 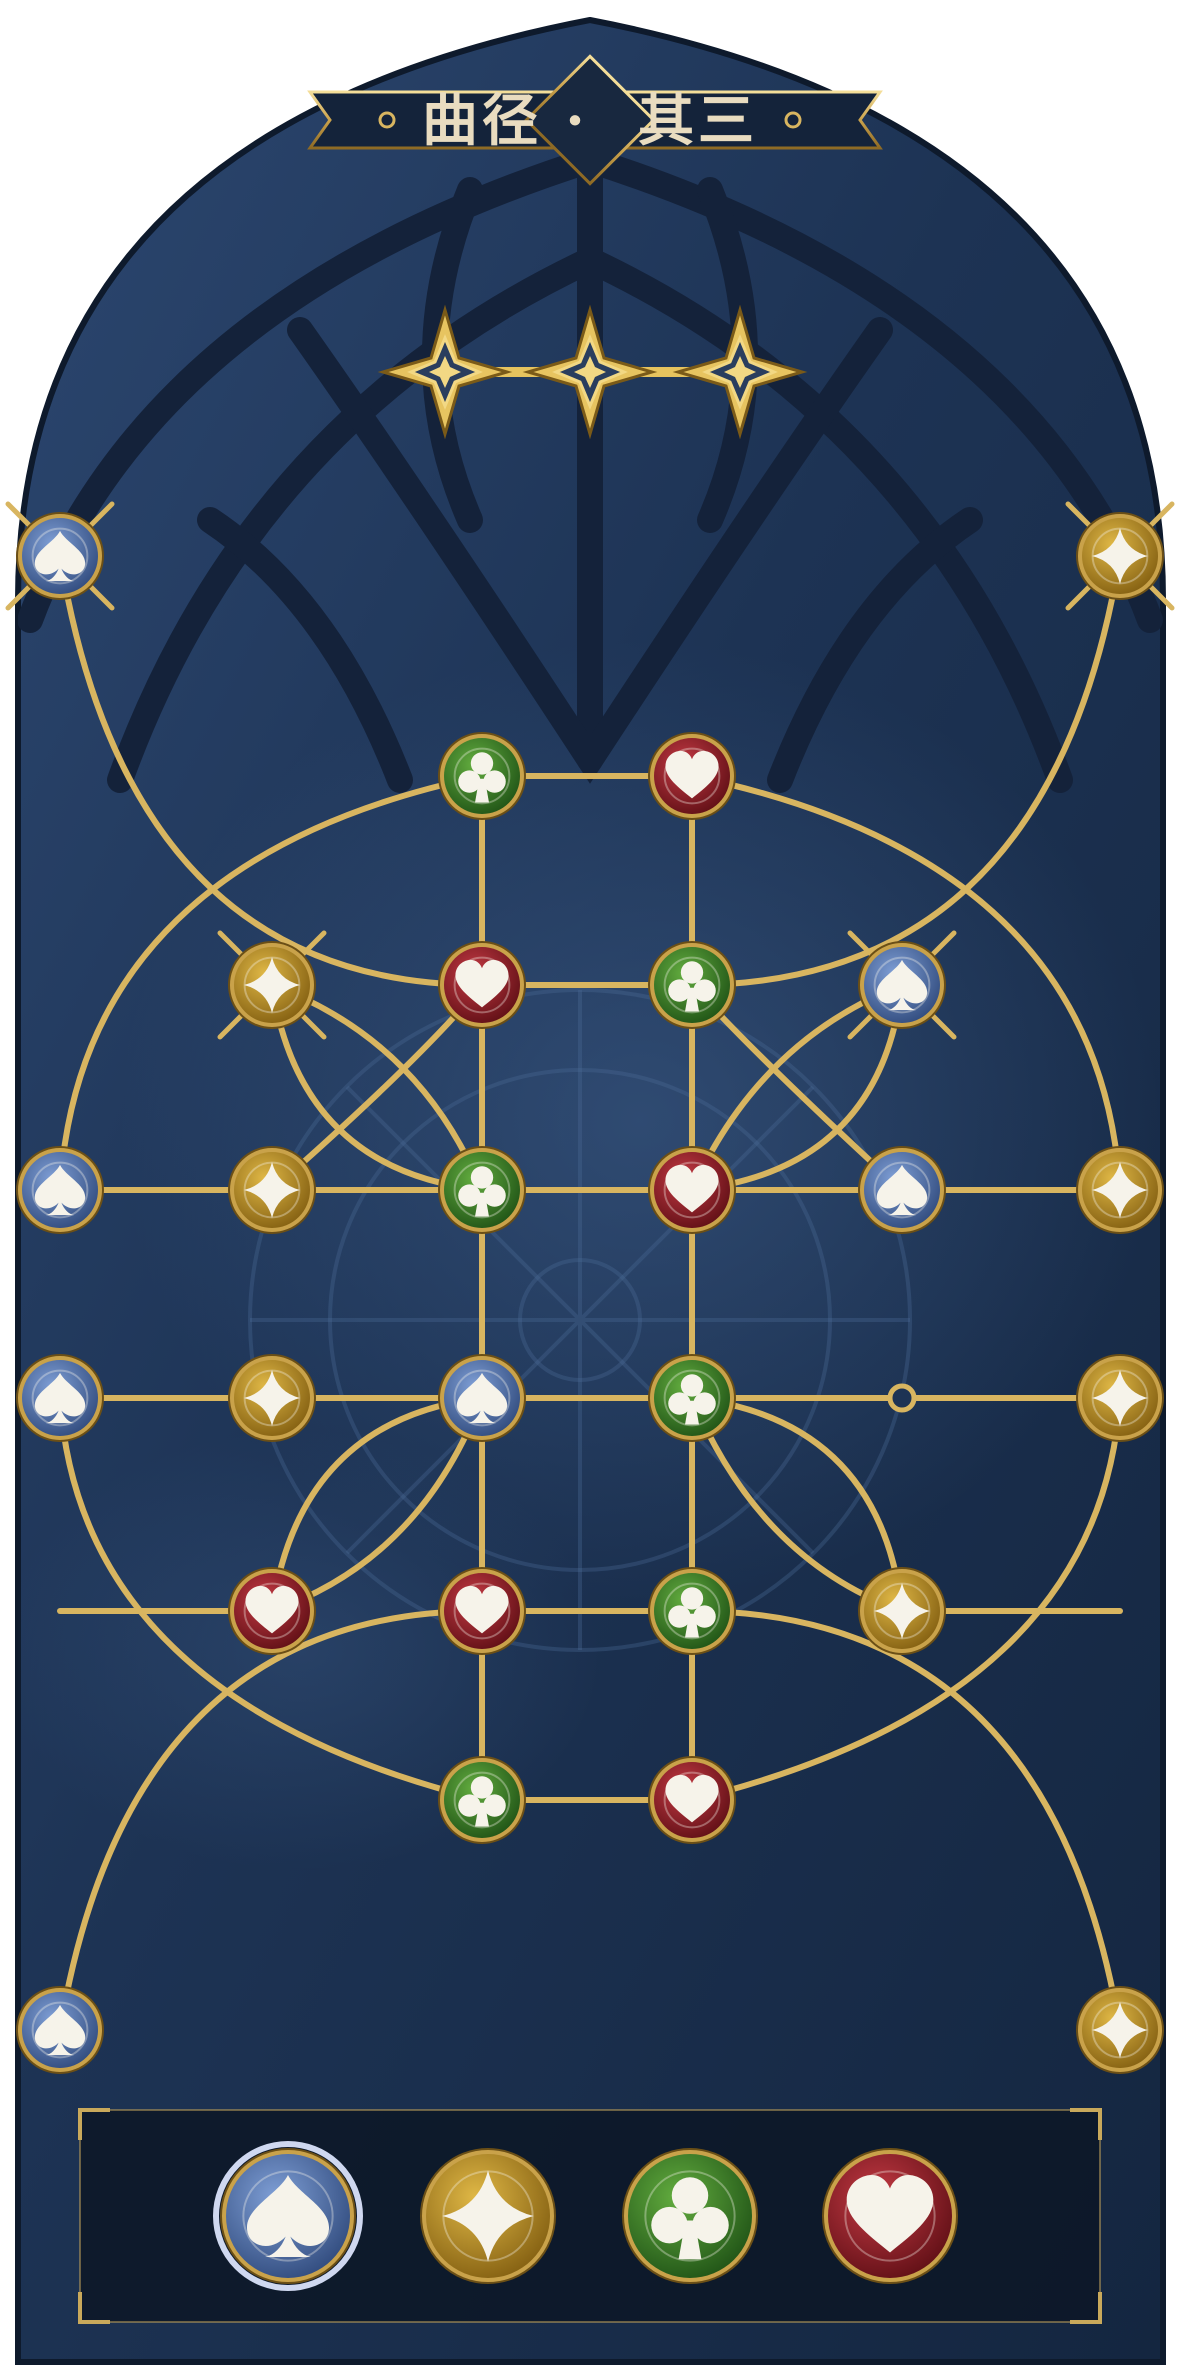 I want to click on title-right: 其三, so click(x=698, y=121).